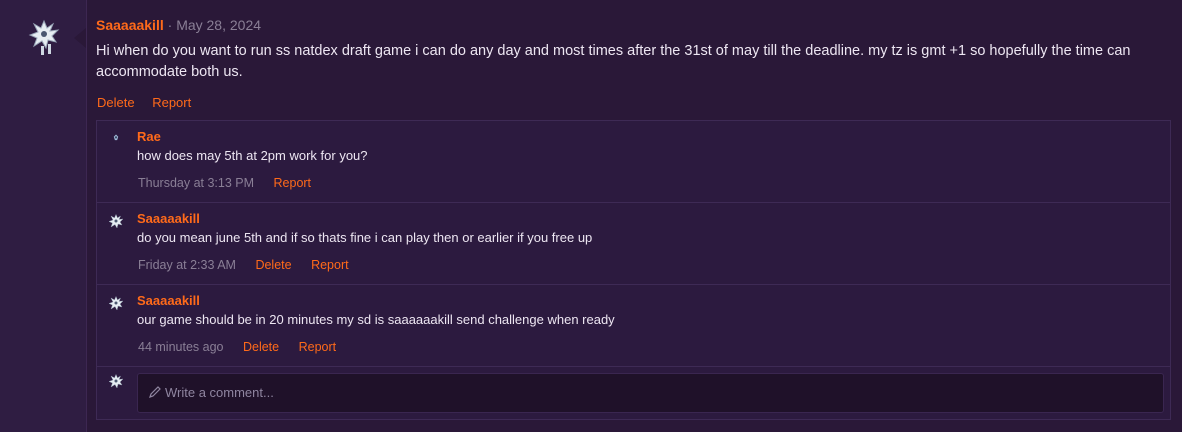  Describe the element at coordinates (251, 265) in the screenshot. I see `comment-meta: Friday at 2:33 AM Delete Report` at that location.